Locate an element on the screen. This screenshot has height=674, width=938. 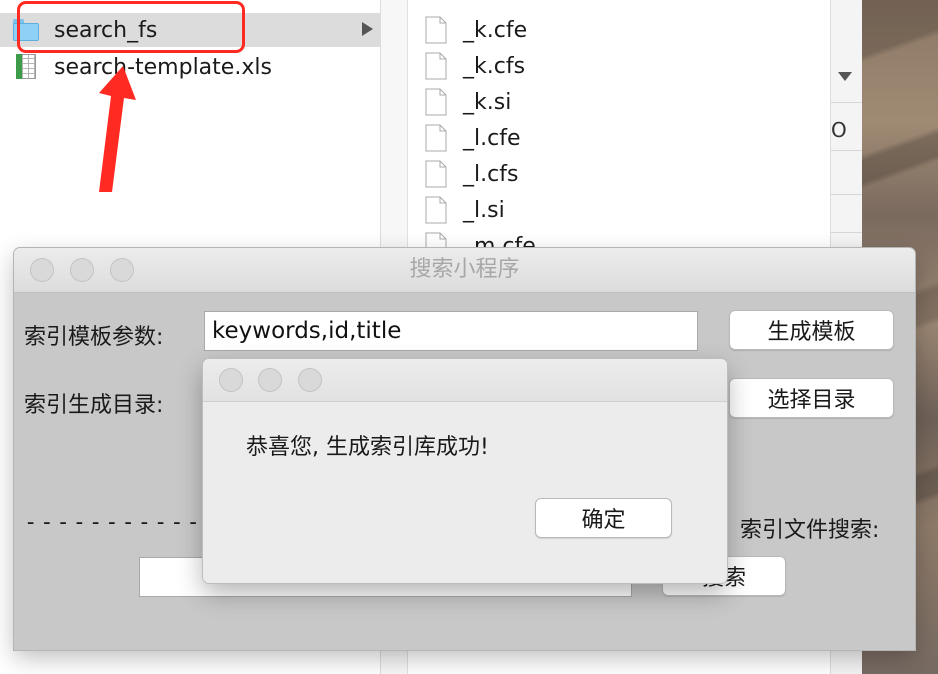
finder-file-item: _l.cfs is located at coordinates (463, 174).